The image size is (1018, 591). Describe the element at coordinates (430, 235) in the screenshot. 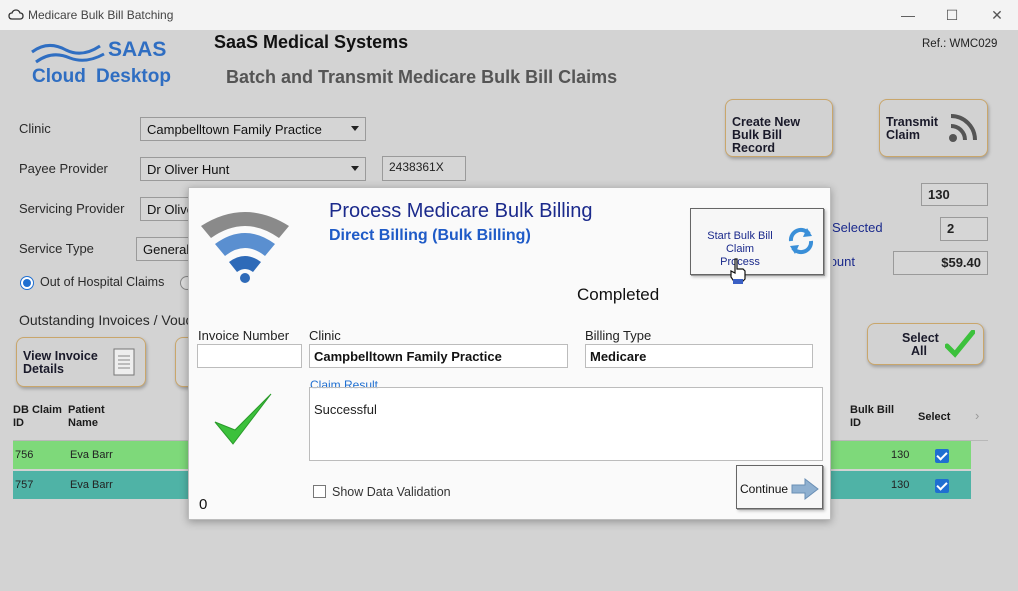

I see `dialog-subtitle: Direct Billing (Bulk Billing)` at that location.